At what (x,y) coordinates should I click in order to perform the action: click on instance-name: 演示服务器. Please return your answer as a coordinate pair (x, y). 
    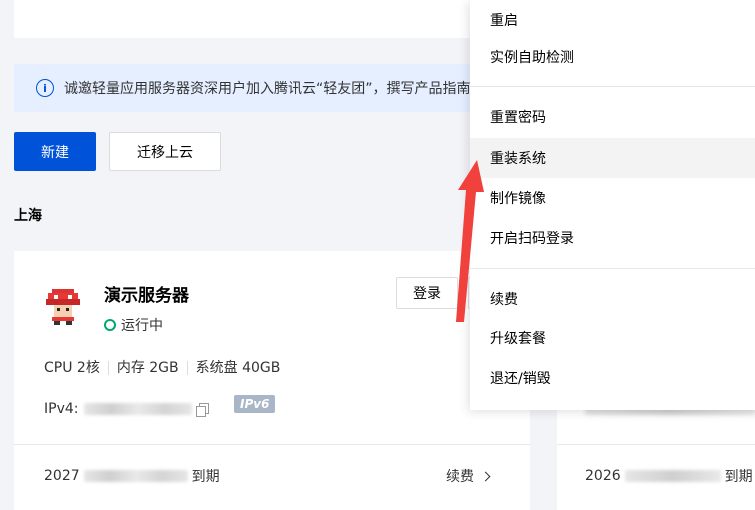
    Looking at the image, I should click on (146, 293).